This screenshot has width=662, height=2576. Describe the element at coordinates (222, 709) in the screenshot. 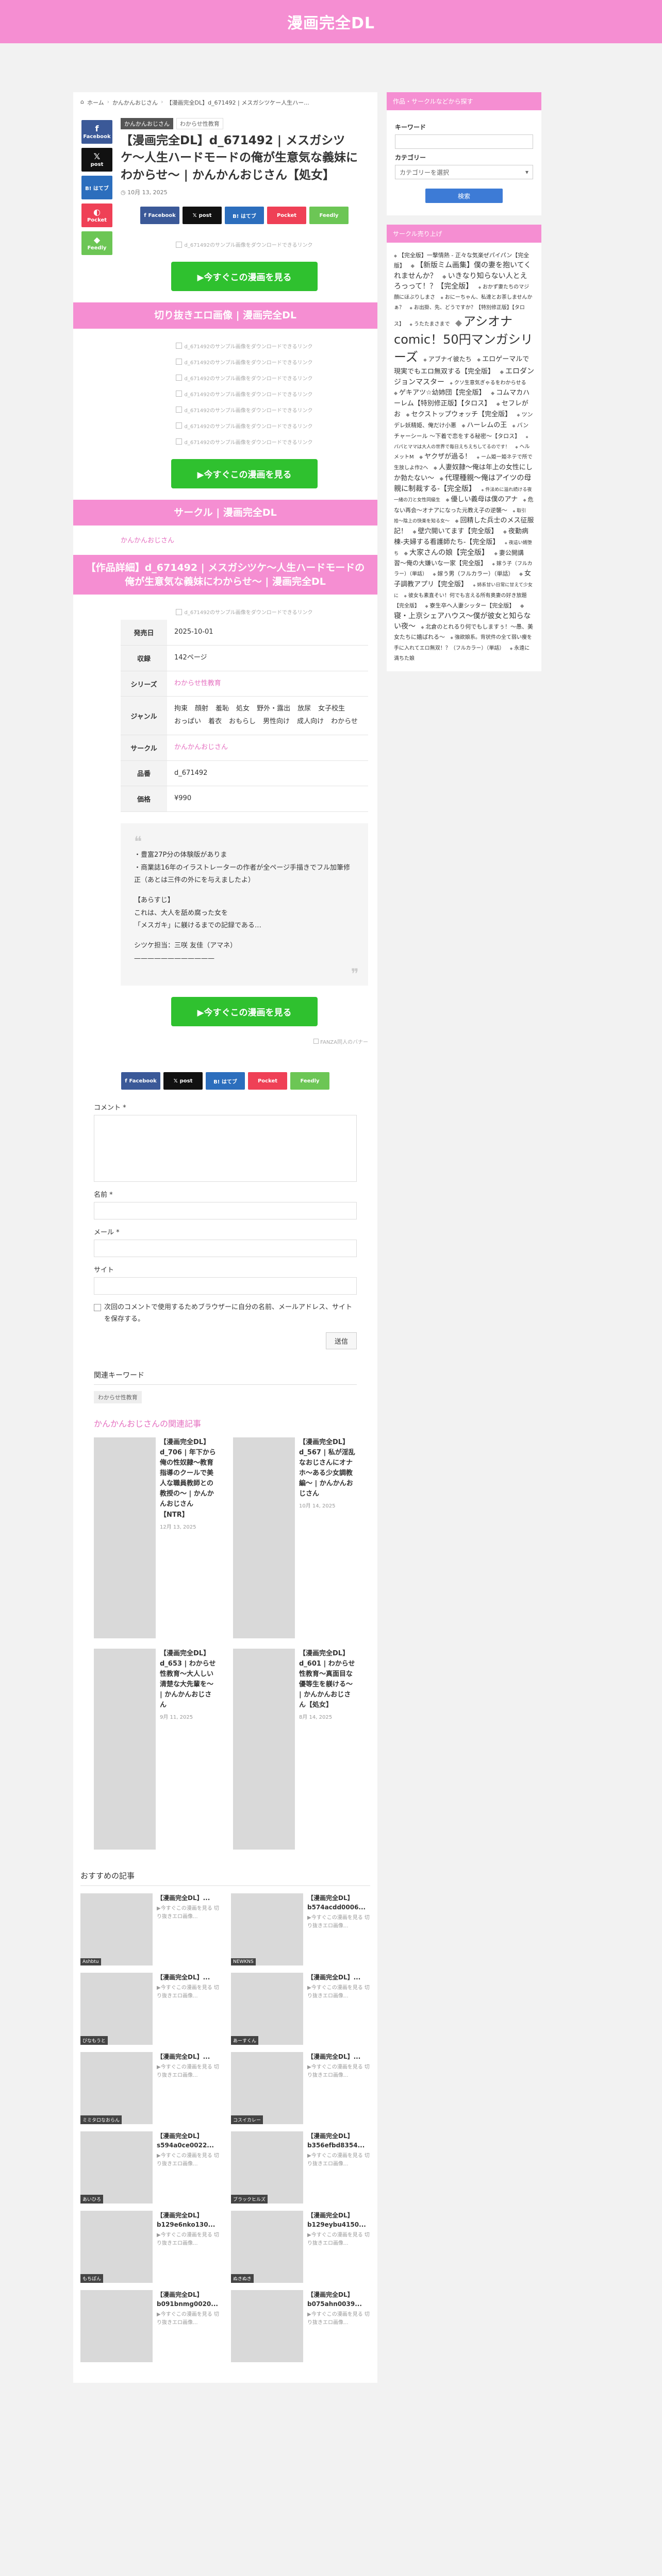

I see `genre-link: 羞恥` at that location.